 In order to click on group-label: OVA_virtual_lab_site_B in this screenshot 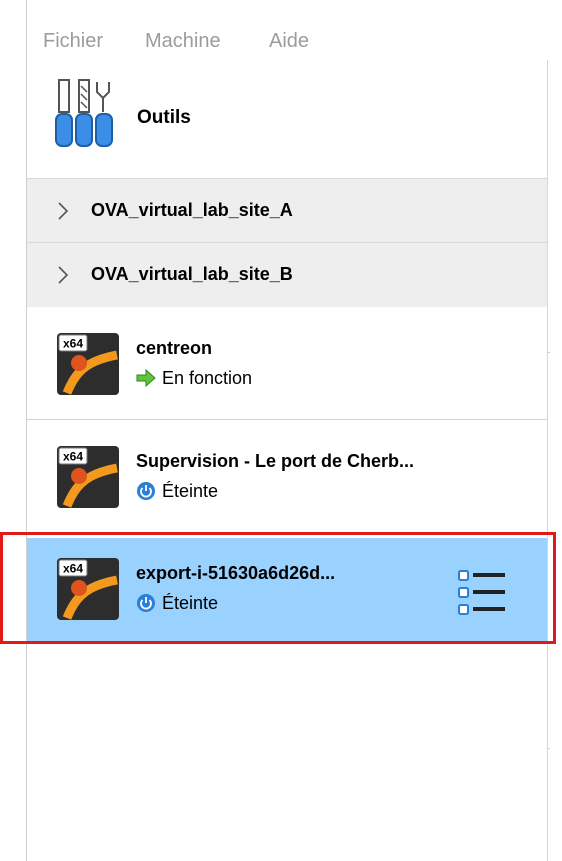, I will do `click(192, 274)`.